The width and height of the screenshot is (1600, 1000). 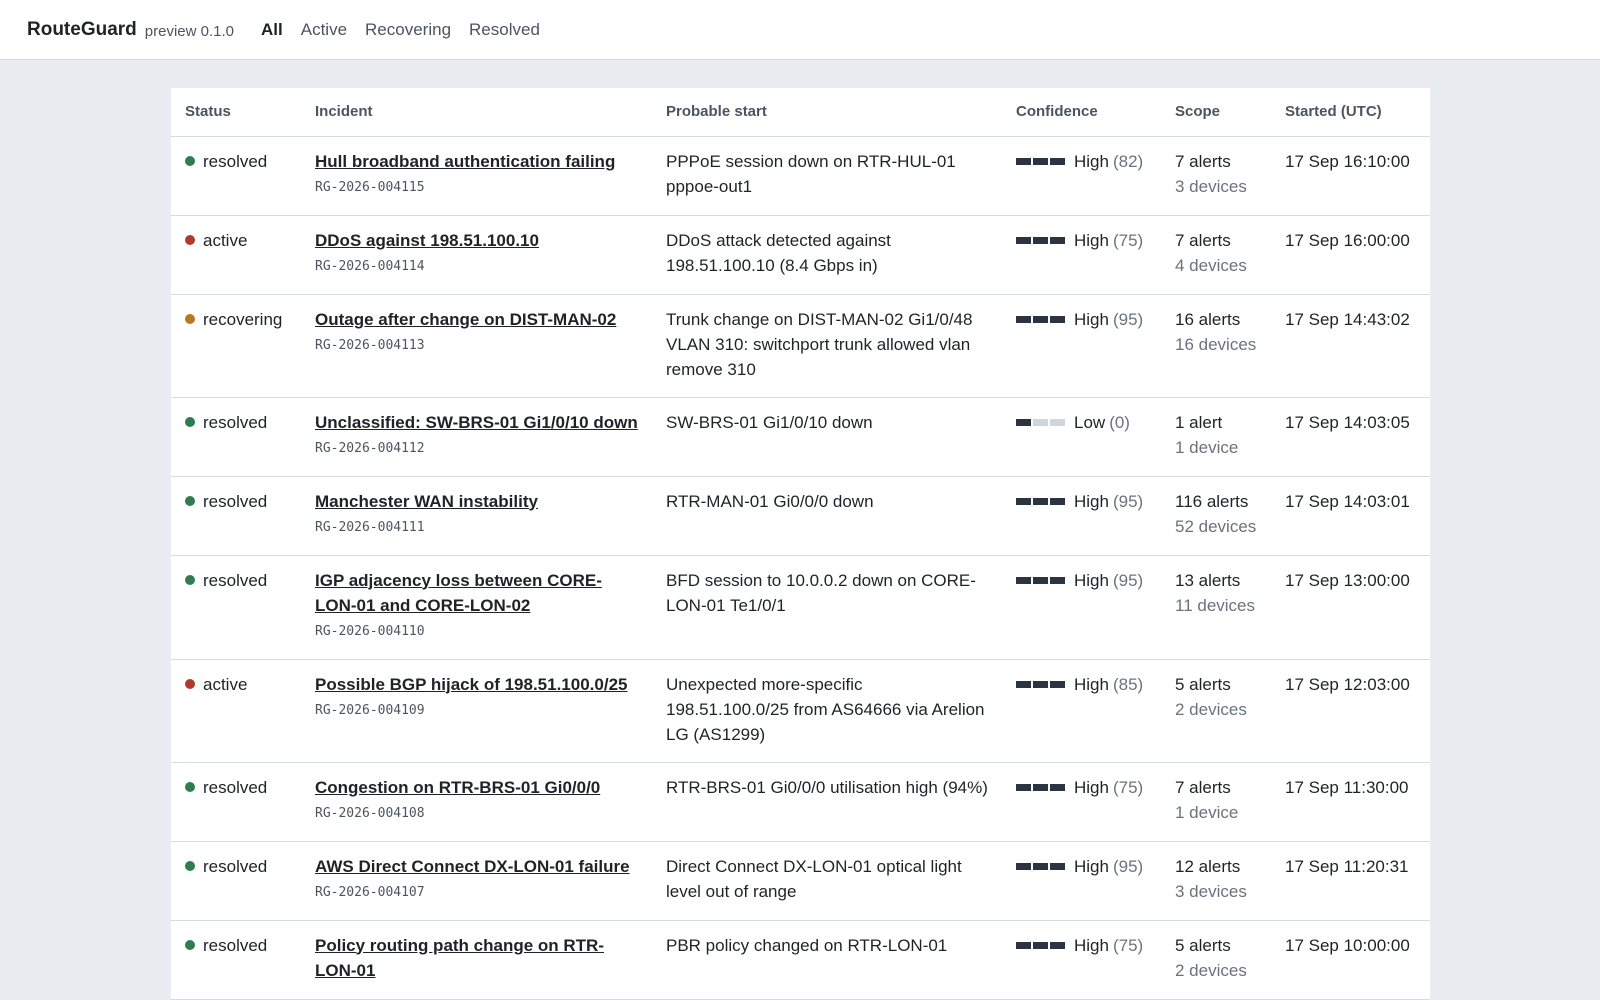 I want to click on device-count: 3 devices, so click(x=1211, y=186).